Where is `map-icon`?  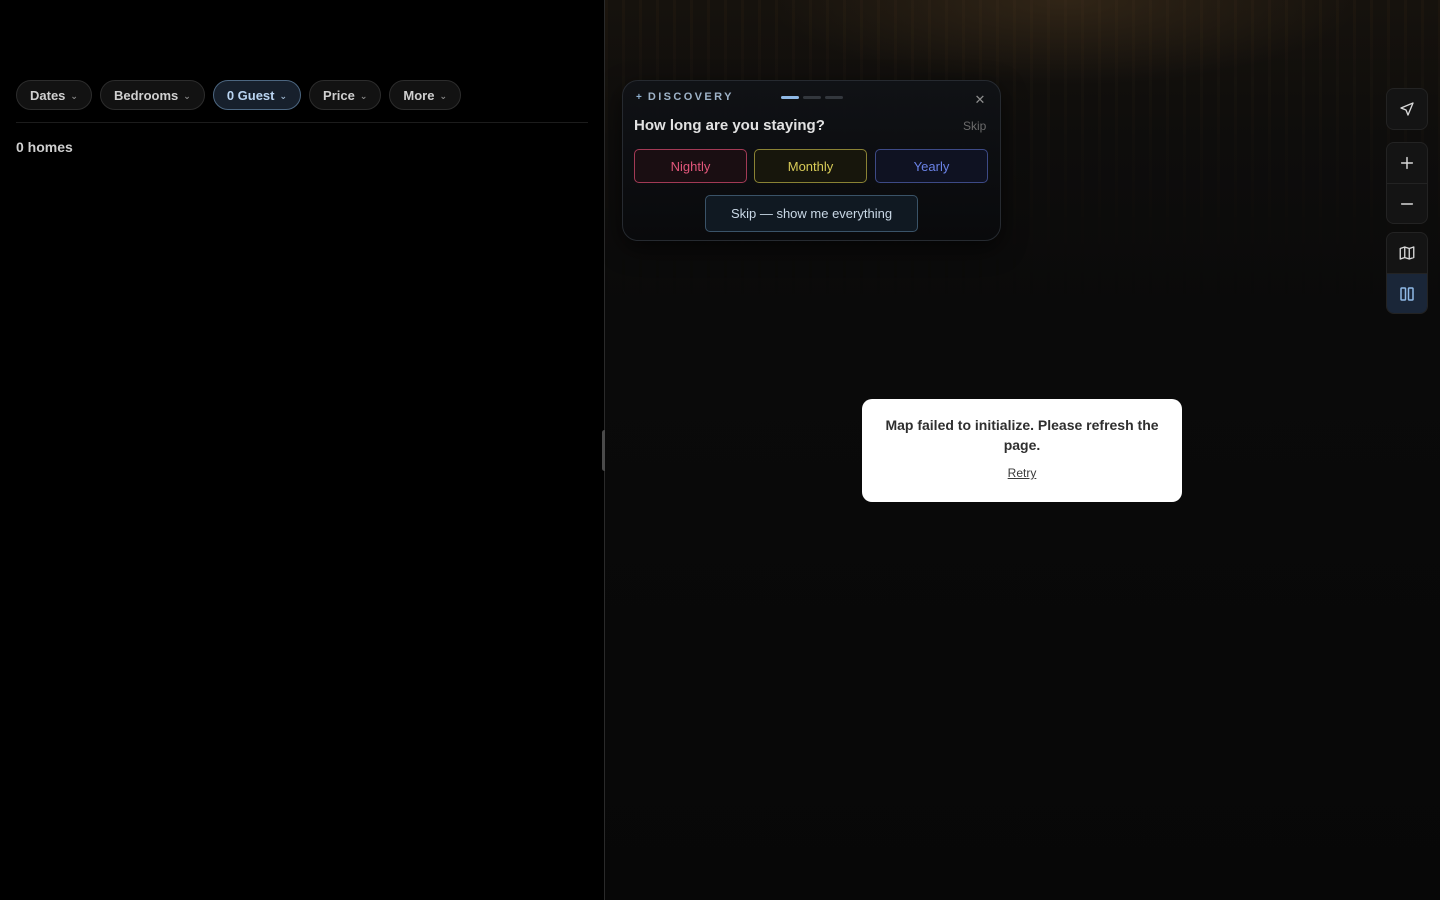 map-icon is located at coordinates (1407, 253).